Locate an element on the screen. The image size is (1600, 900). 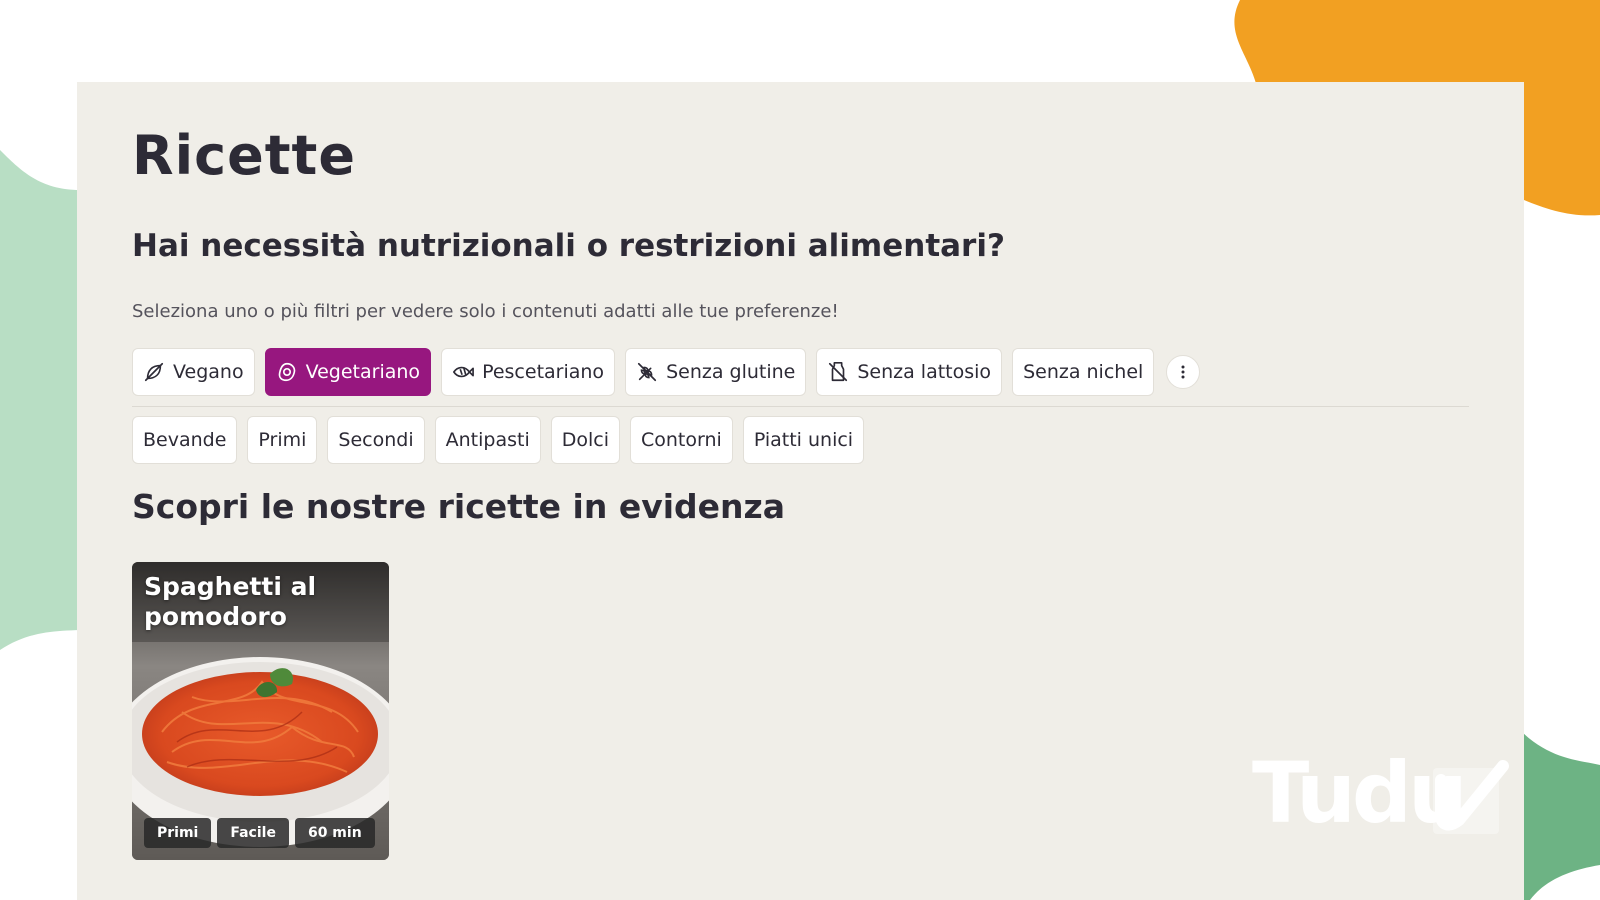
recipe-card-tags: Primi Facile 60 min is located at coordinates (259, 833).